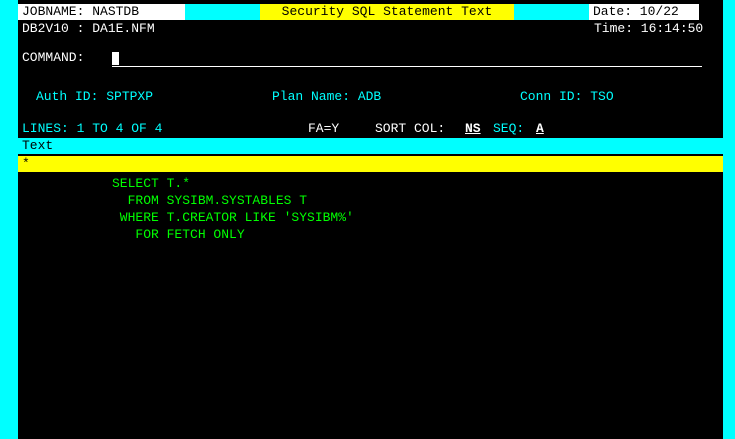 The height and width of the screenshot is (439, 735). What do you see at coordinates (95, 96) in the screenshot?
I see `auth-id: Auth ID: SPTPXP` at bounding box center [95, 96].